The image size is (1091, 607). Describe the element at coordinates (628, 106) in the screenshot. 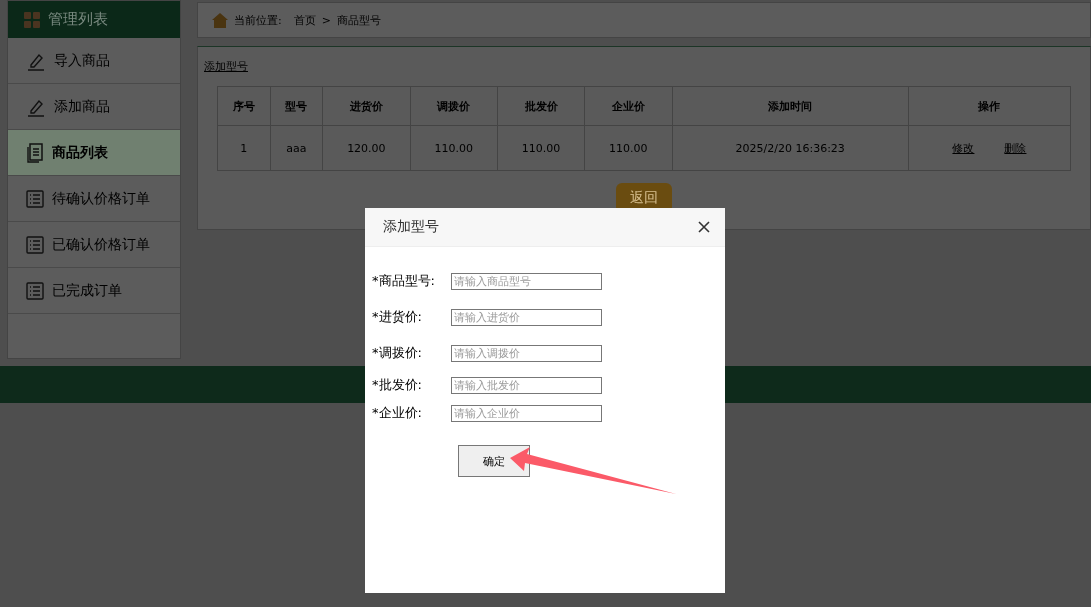

I see `column-header: 企业价` at that location.